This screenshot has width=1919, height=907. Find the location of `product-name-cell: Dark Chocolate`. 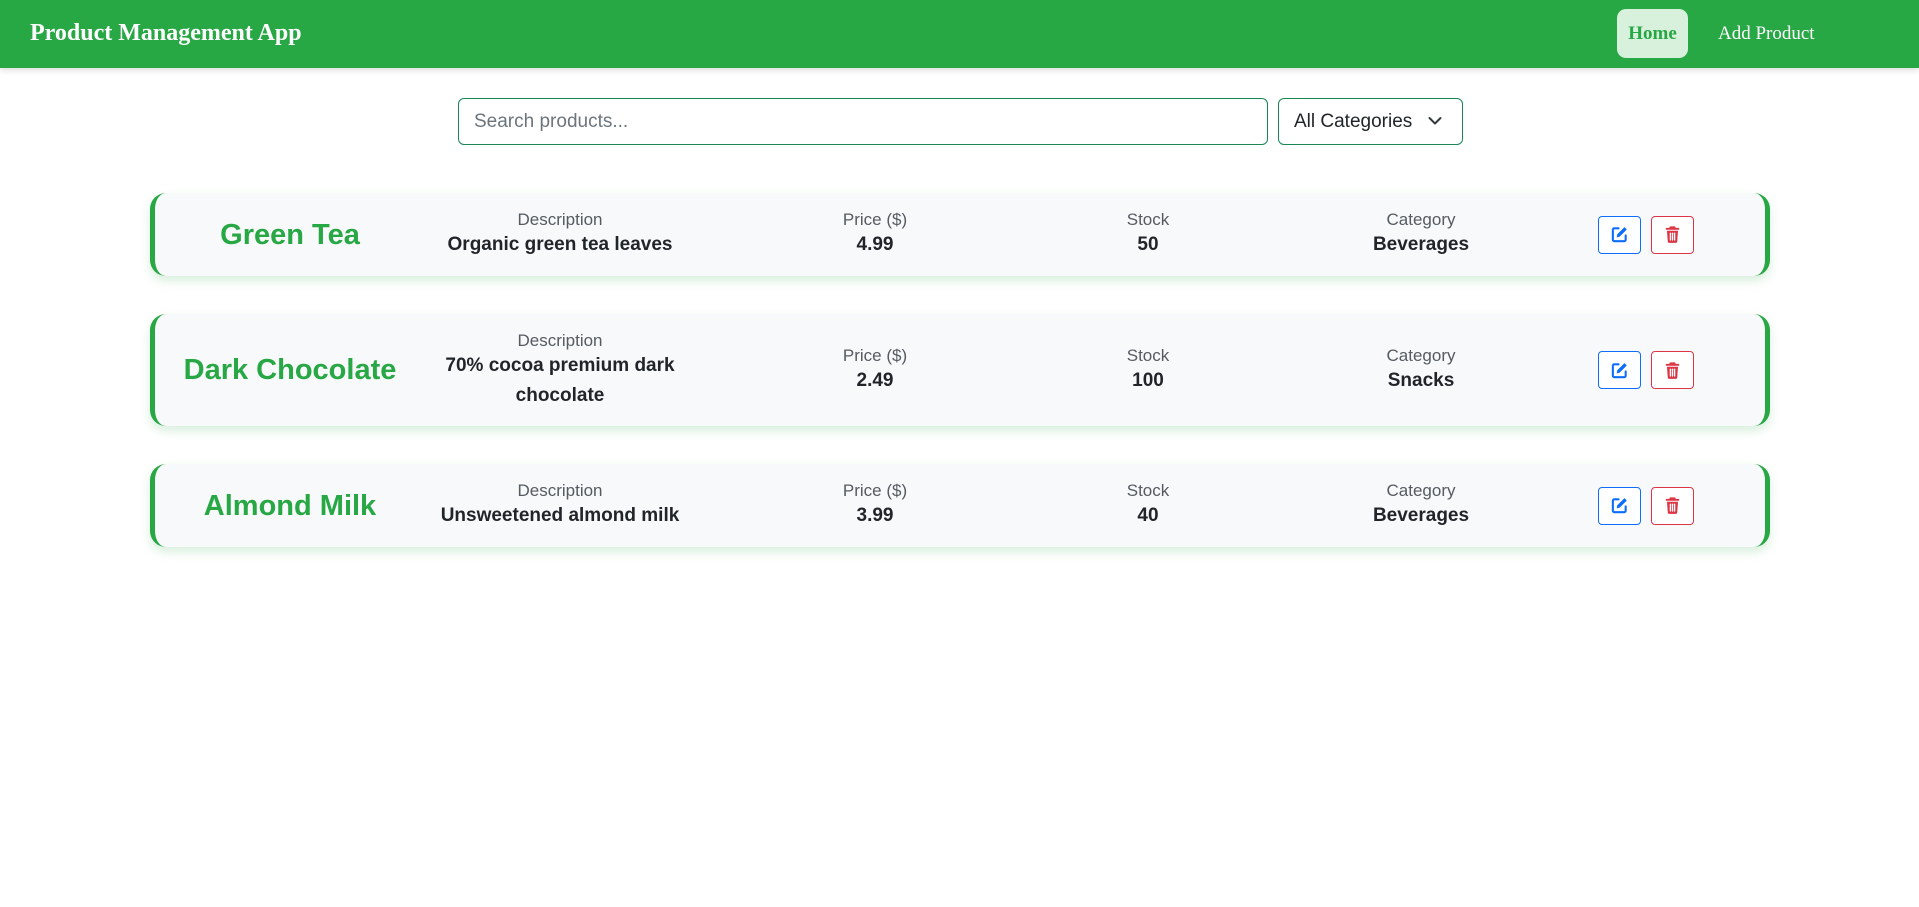

product-name-cell: Dark Chocolate is located at coordinates (290, 370).